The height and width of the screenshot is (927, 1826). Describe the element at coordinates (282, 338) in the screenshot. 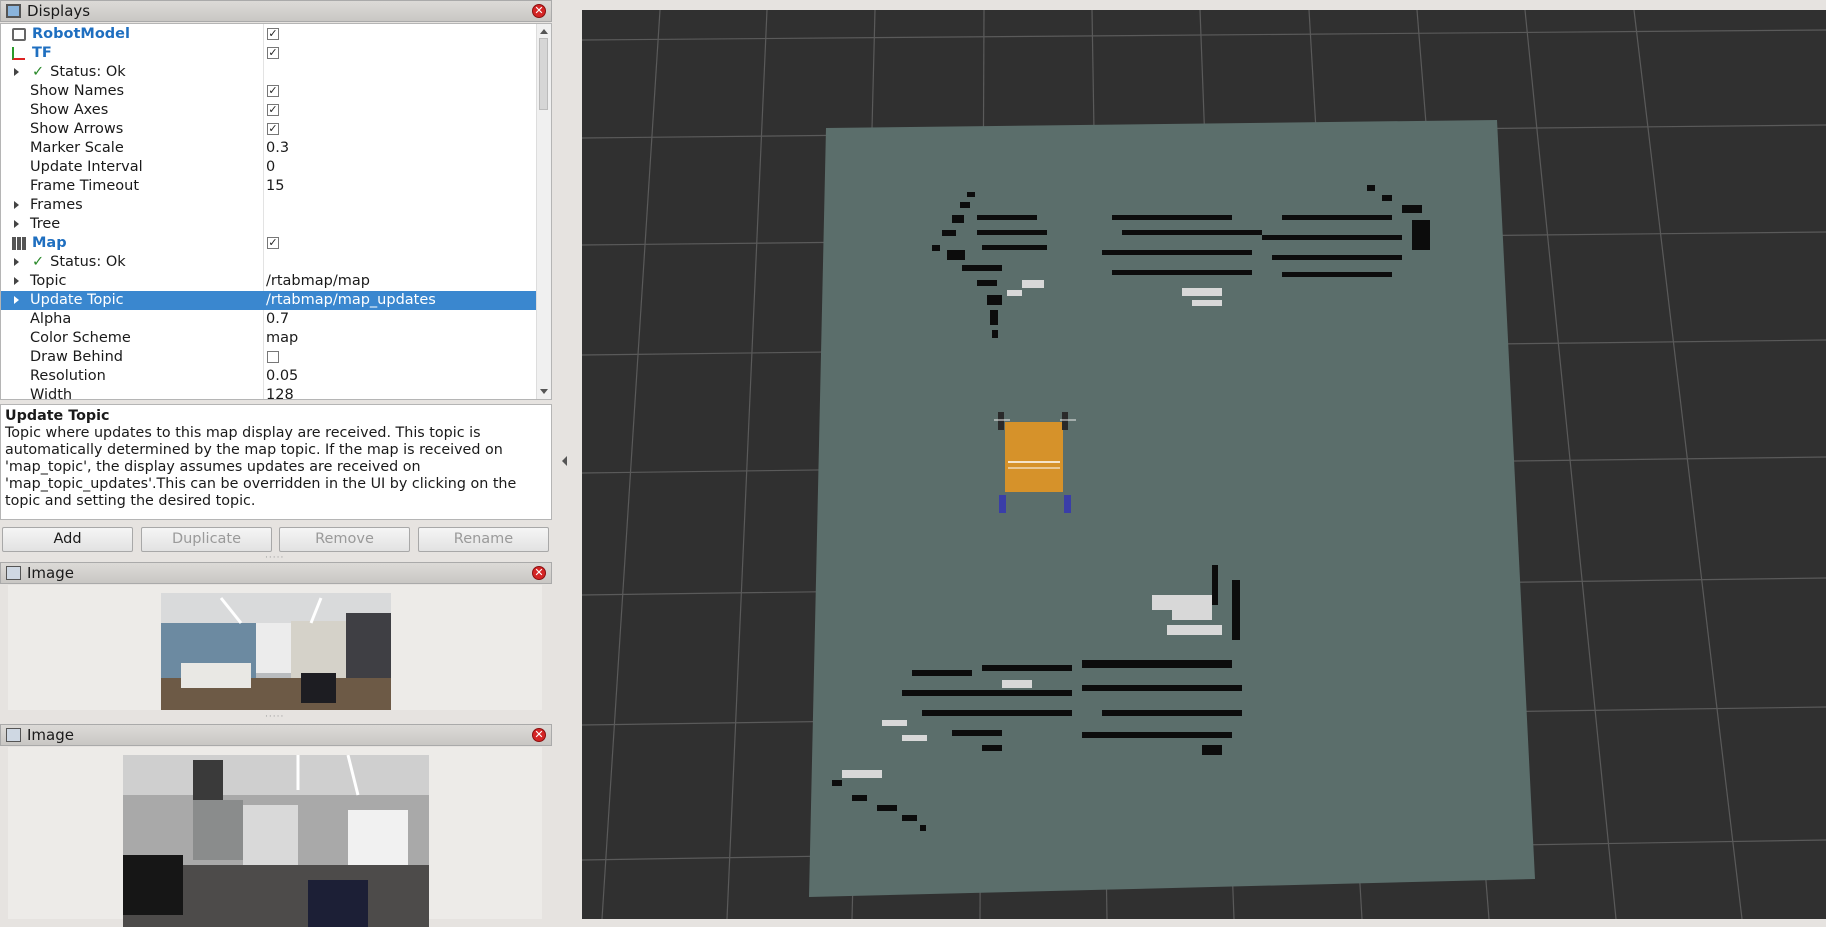

I see `tree-row-value: map` at that location.